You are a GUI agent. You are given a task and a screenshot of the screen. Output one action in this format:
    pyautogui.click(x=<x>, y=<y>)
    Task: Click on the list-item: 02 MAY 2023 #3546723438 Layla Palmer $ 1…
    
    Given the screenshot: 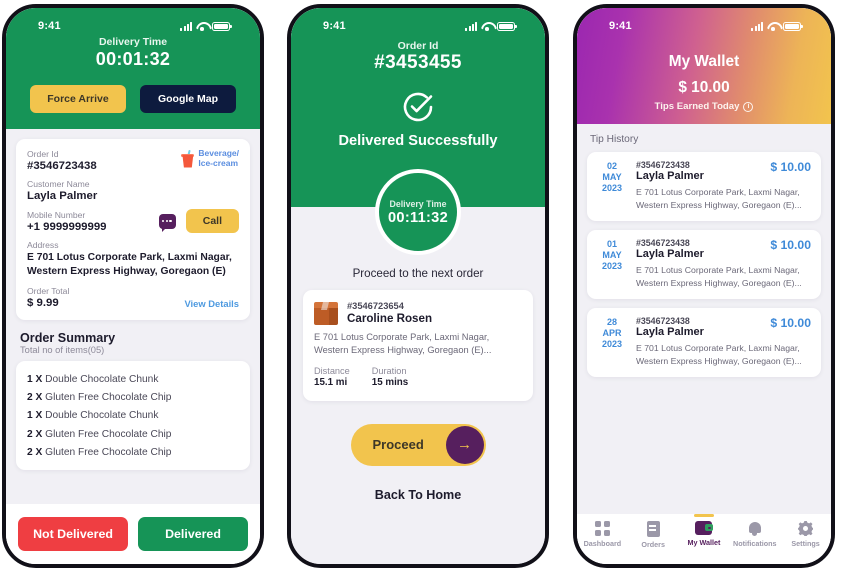 What is the action you would take?
    pyautogui.click(x=704, y=187)
    